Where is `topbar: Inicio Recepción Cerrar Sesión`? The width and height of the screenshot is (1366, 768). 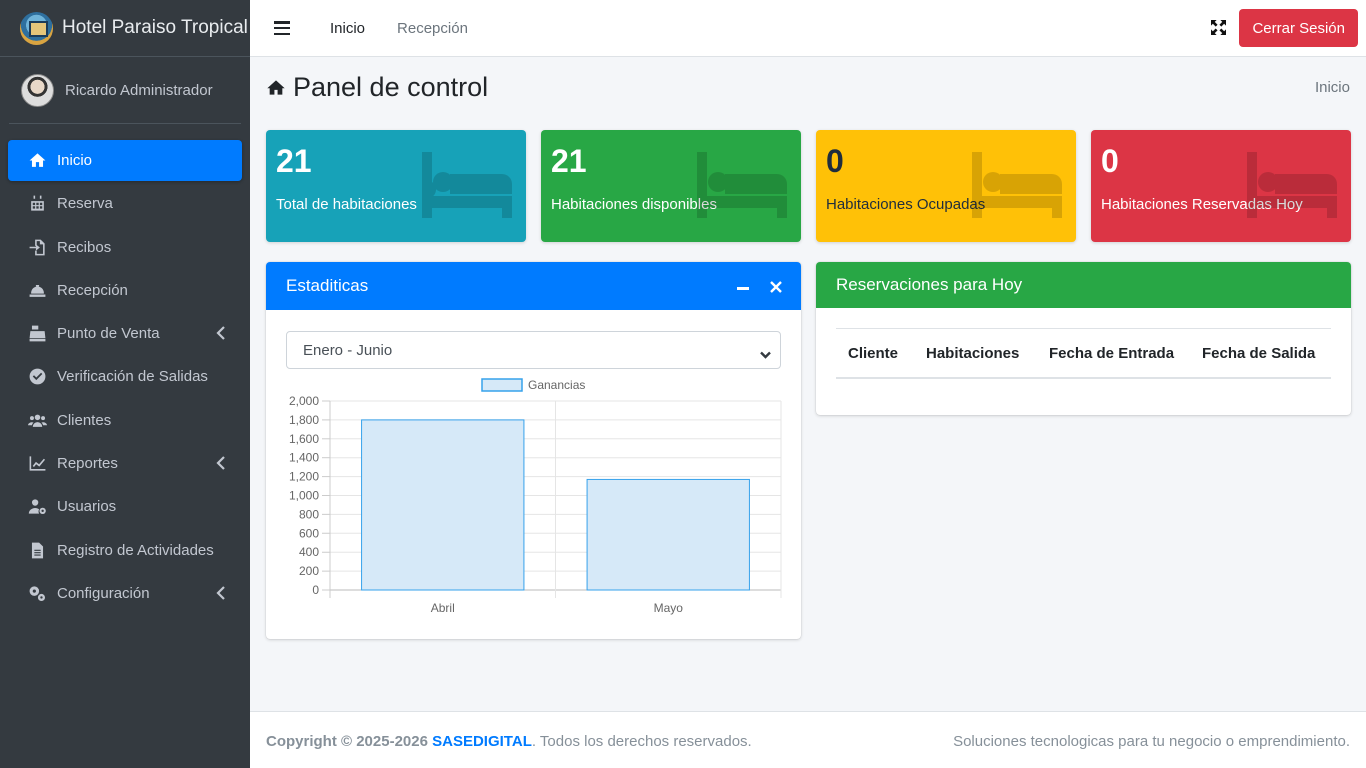
topbar: Inicio Recepción Cerrar Sesión is located at coordinates (808, 28).